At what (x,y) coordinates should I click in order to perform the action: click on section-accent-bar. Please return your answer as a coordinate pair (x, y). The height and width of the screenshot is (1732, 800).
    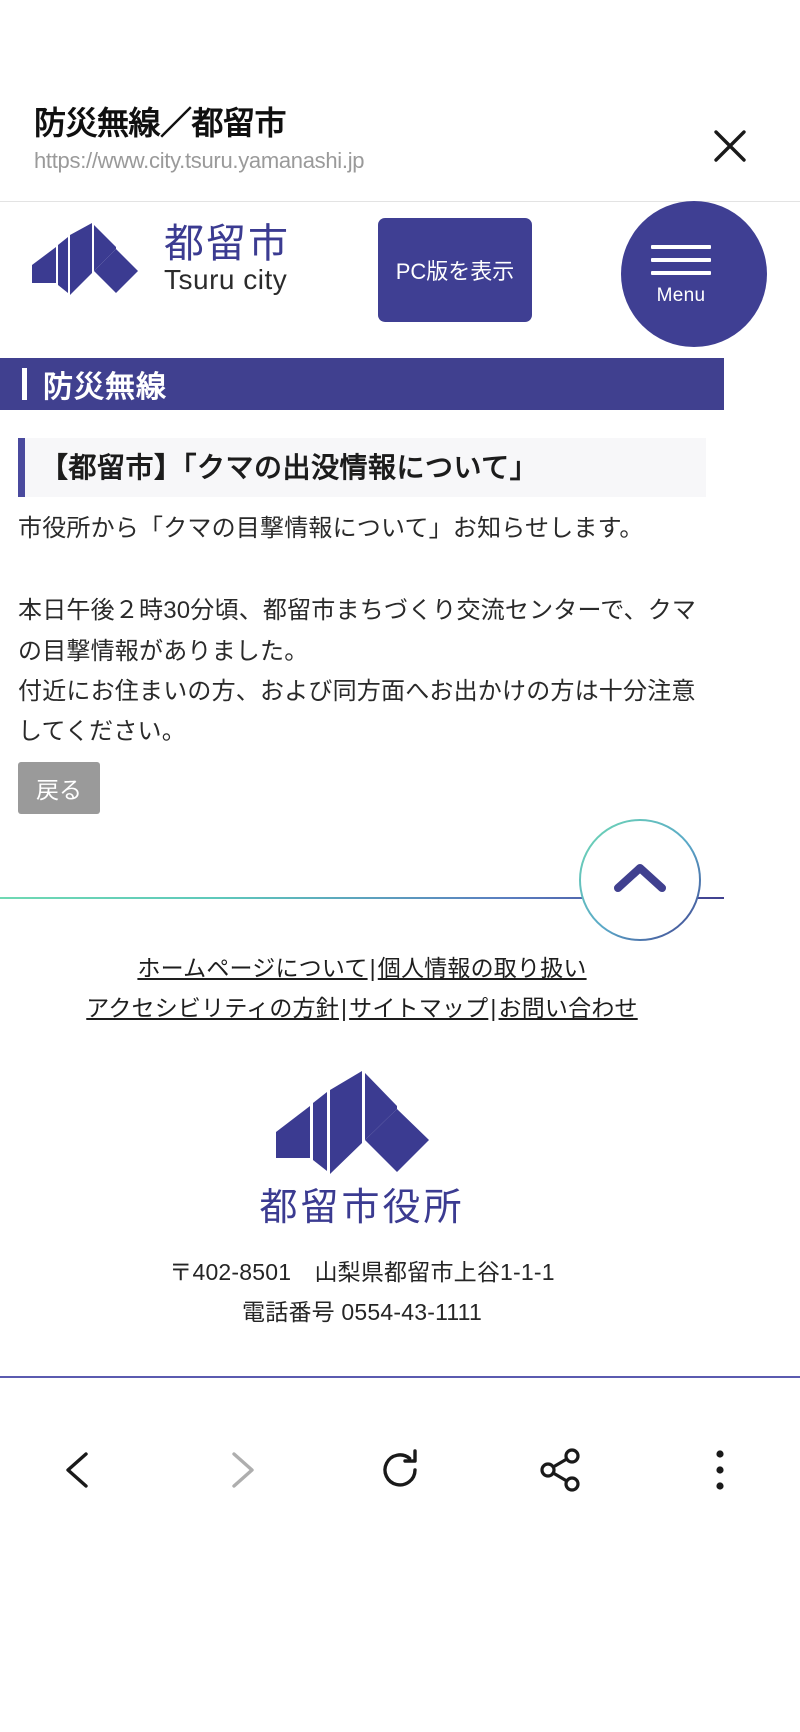
    Looking at the image, I should click on (24, 384).